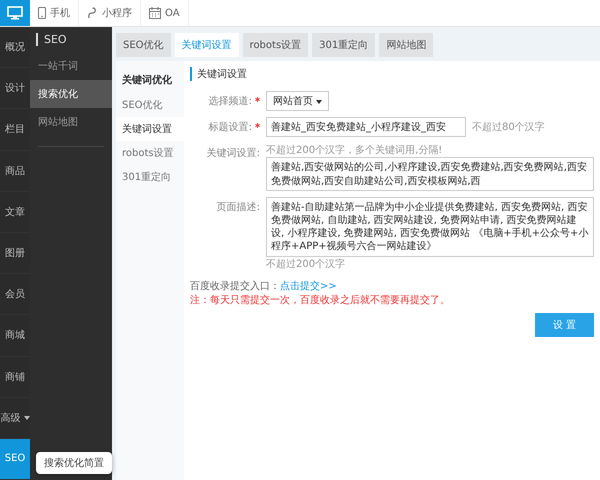 This screenshot has width=600, height=480. Describe the element at coordinates (366, 127) in the screenshot. I see `text-field: 善建站_西安免费建站_小程序建设_西安` at that location.